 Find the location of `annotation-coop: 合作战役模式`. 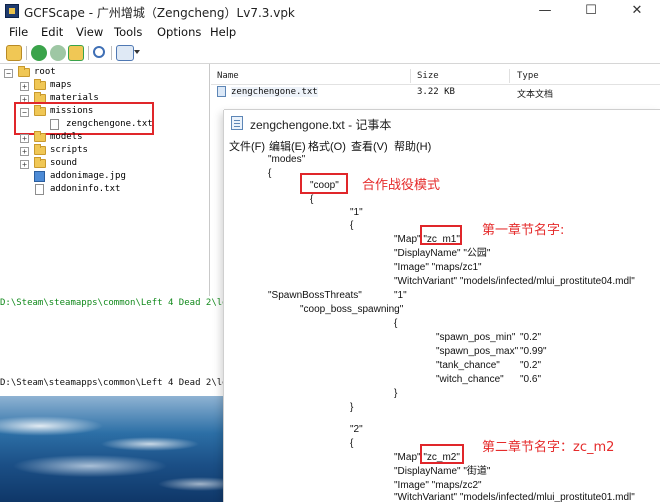

annotation-coop: 合作战役模式 is located at coordinates (401, 185).